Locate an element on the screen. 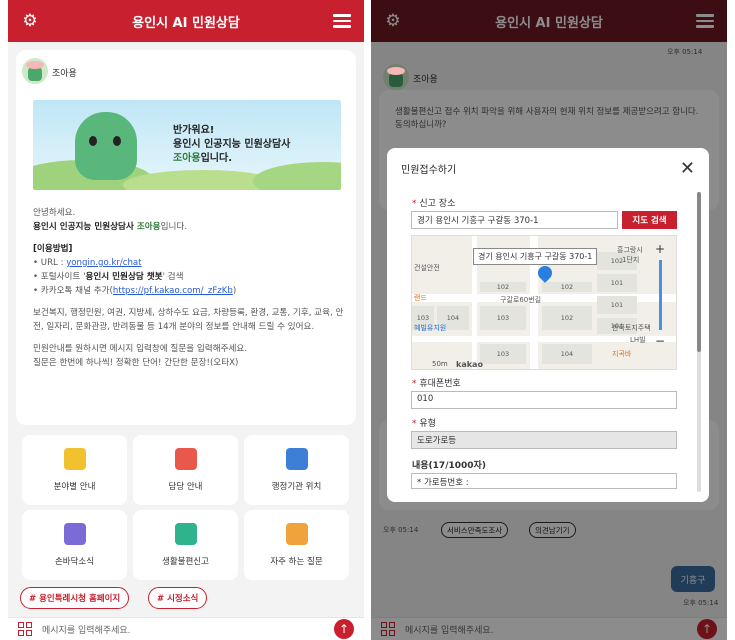 This screenshot has height=640, width=735. url-link: yongin.go.kr/chat is located at coordinates (103, 263).